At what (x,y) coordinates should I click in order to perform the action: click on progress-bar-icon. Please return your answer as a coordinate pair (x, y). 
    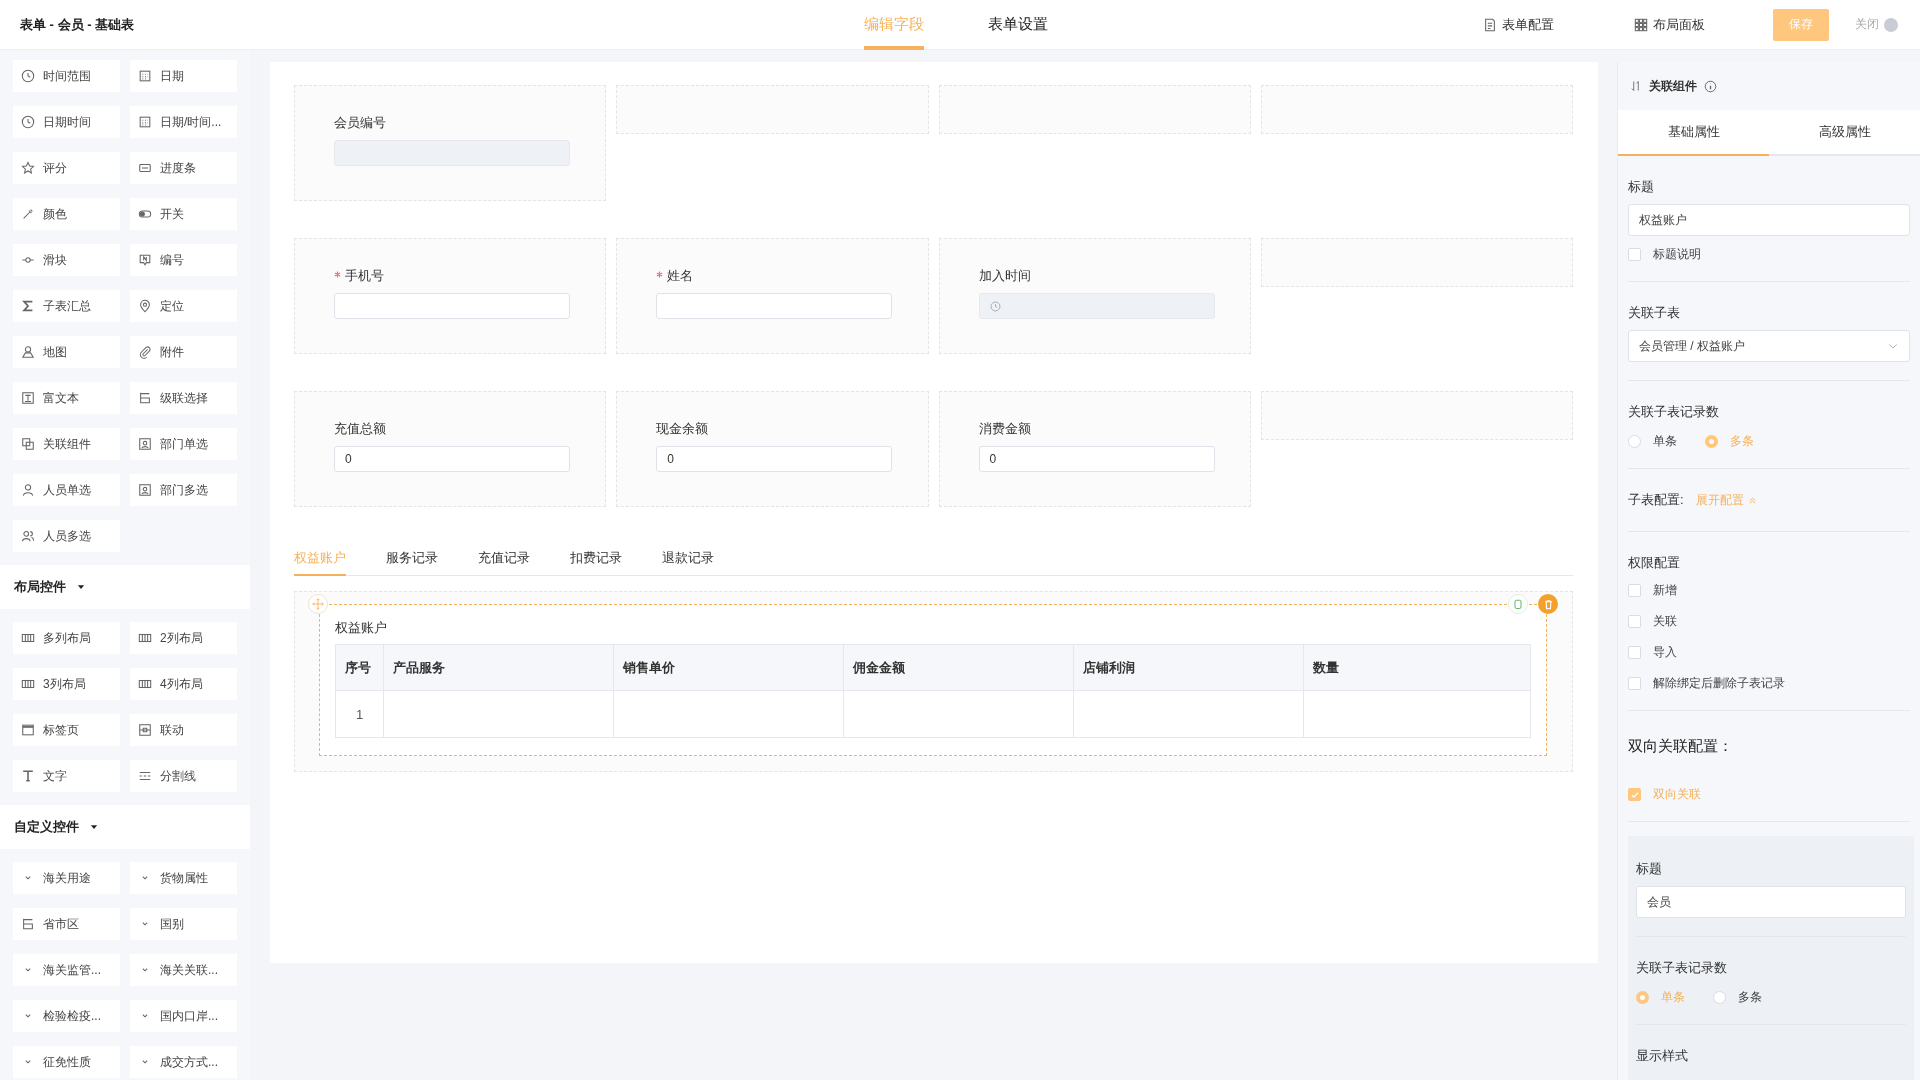
    Looking at the image, I should click on (145, 168).